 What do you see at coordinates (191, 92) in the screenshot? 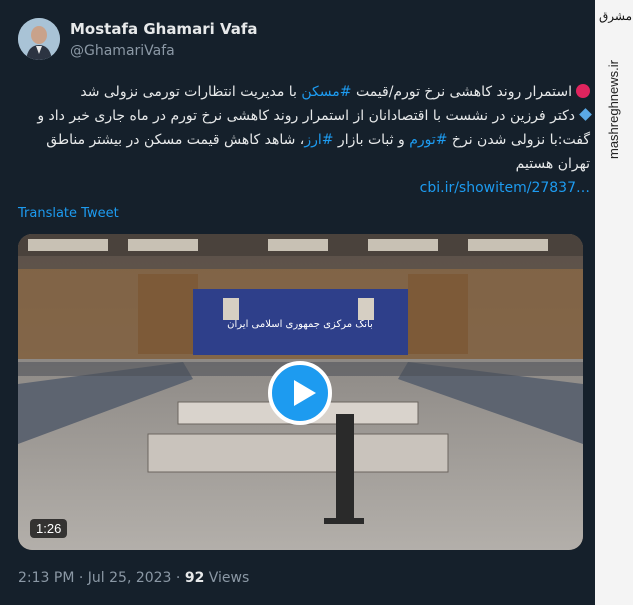
I see `text-segment: با مدیریت انتظارات تورمی نزولی شد` at bounding box center [191, 92].